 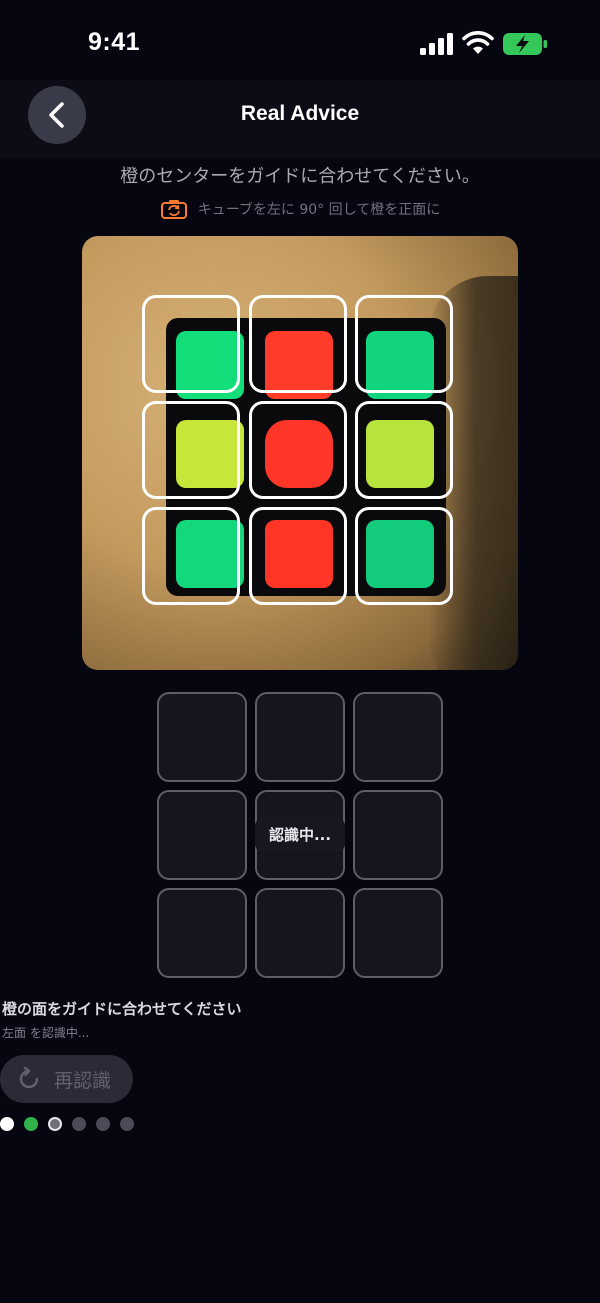 What do you see at coordinates (29, 1077) in the screenshot?
I see `refresh-icon` at bounding box center [29, 1077].